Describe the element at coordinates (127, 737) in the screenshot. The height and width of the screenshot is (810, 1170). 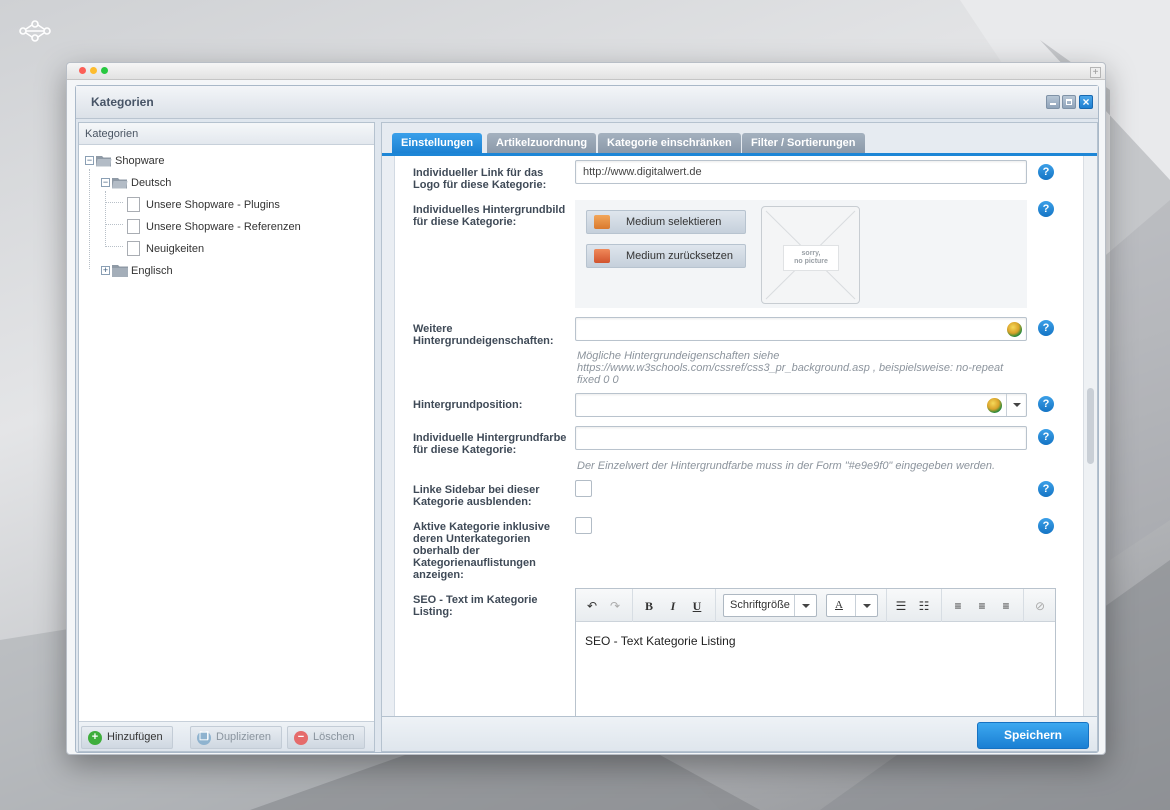
I see `add-button: + Hinzufügen` at that location.